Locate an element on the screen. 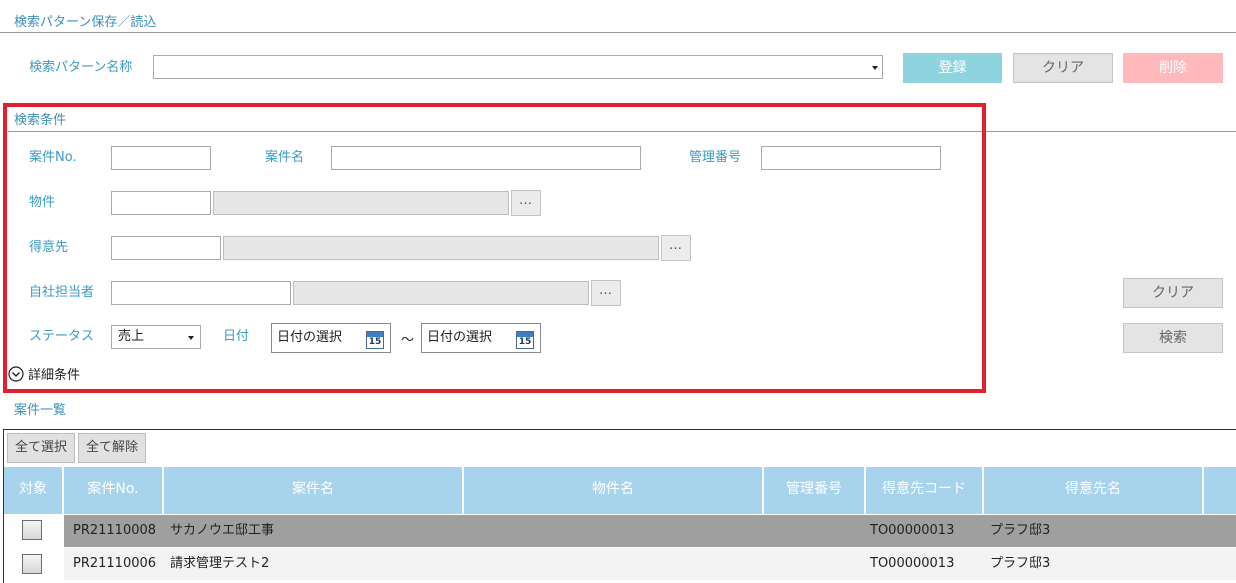 Image resolution: width=1236 pixels, height=583 pixels. col-header-case-name: 案件名 is located at coordinates (314, 490).